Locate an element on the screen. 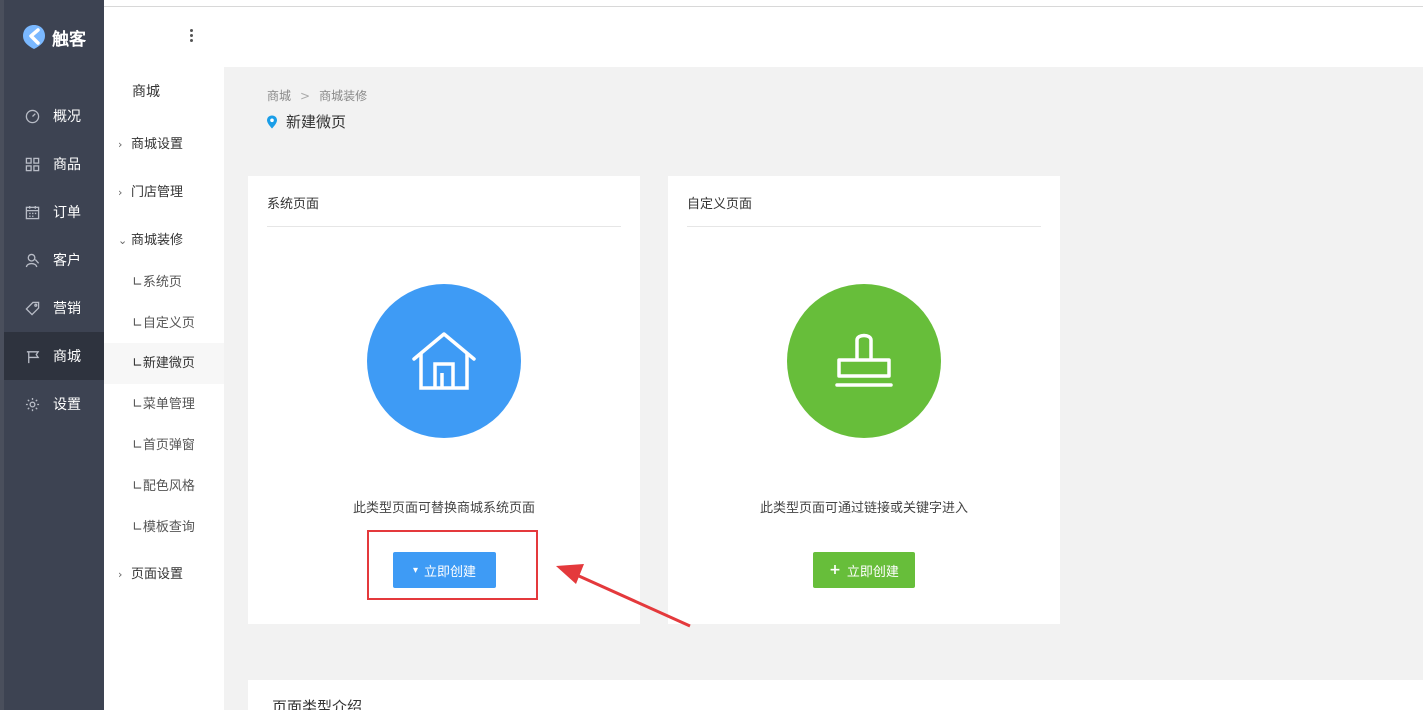 The height and width of the screenshot is (710, 1423). subnav-group-label: 商城装修 is located at coordinates (157, 240).